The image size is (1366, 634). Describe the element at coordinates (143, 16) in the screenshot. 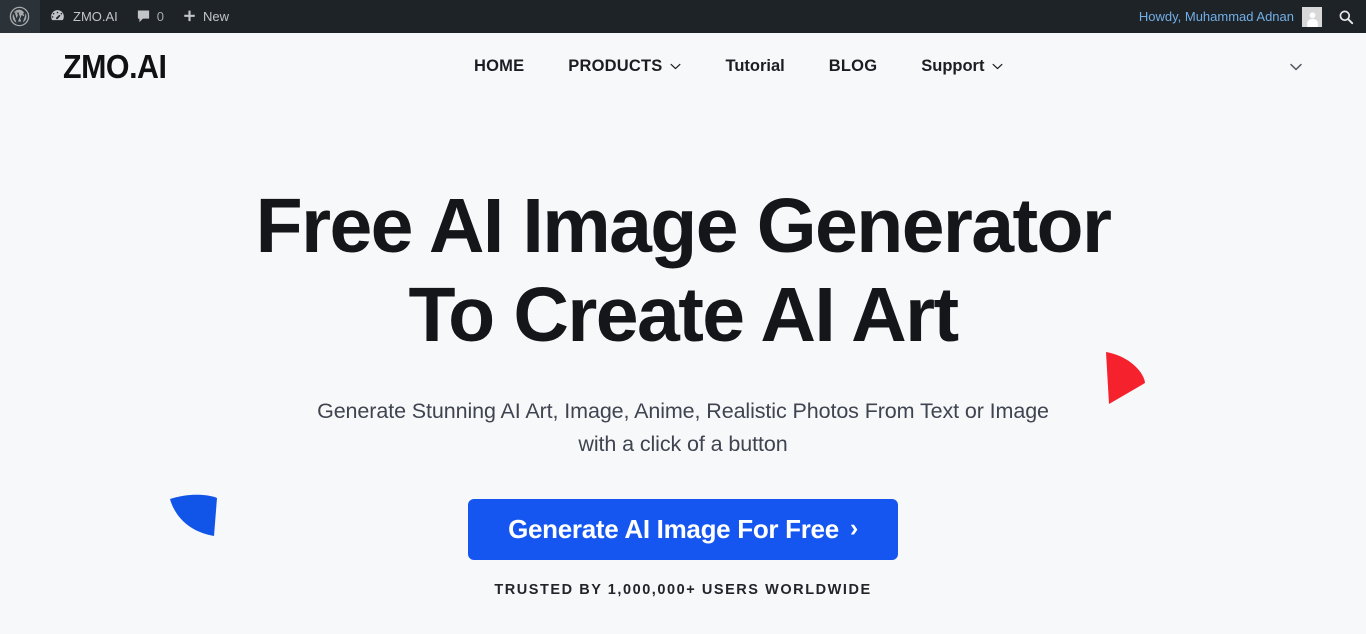

I see `comment-bubble-icon` at that location.